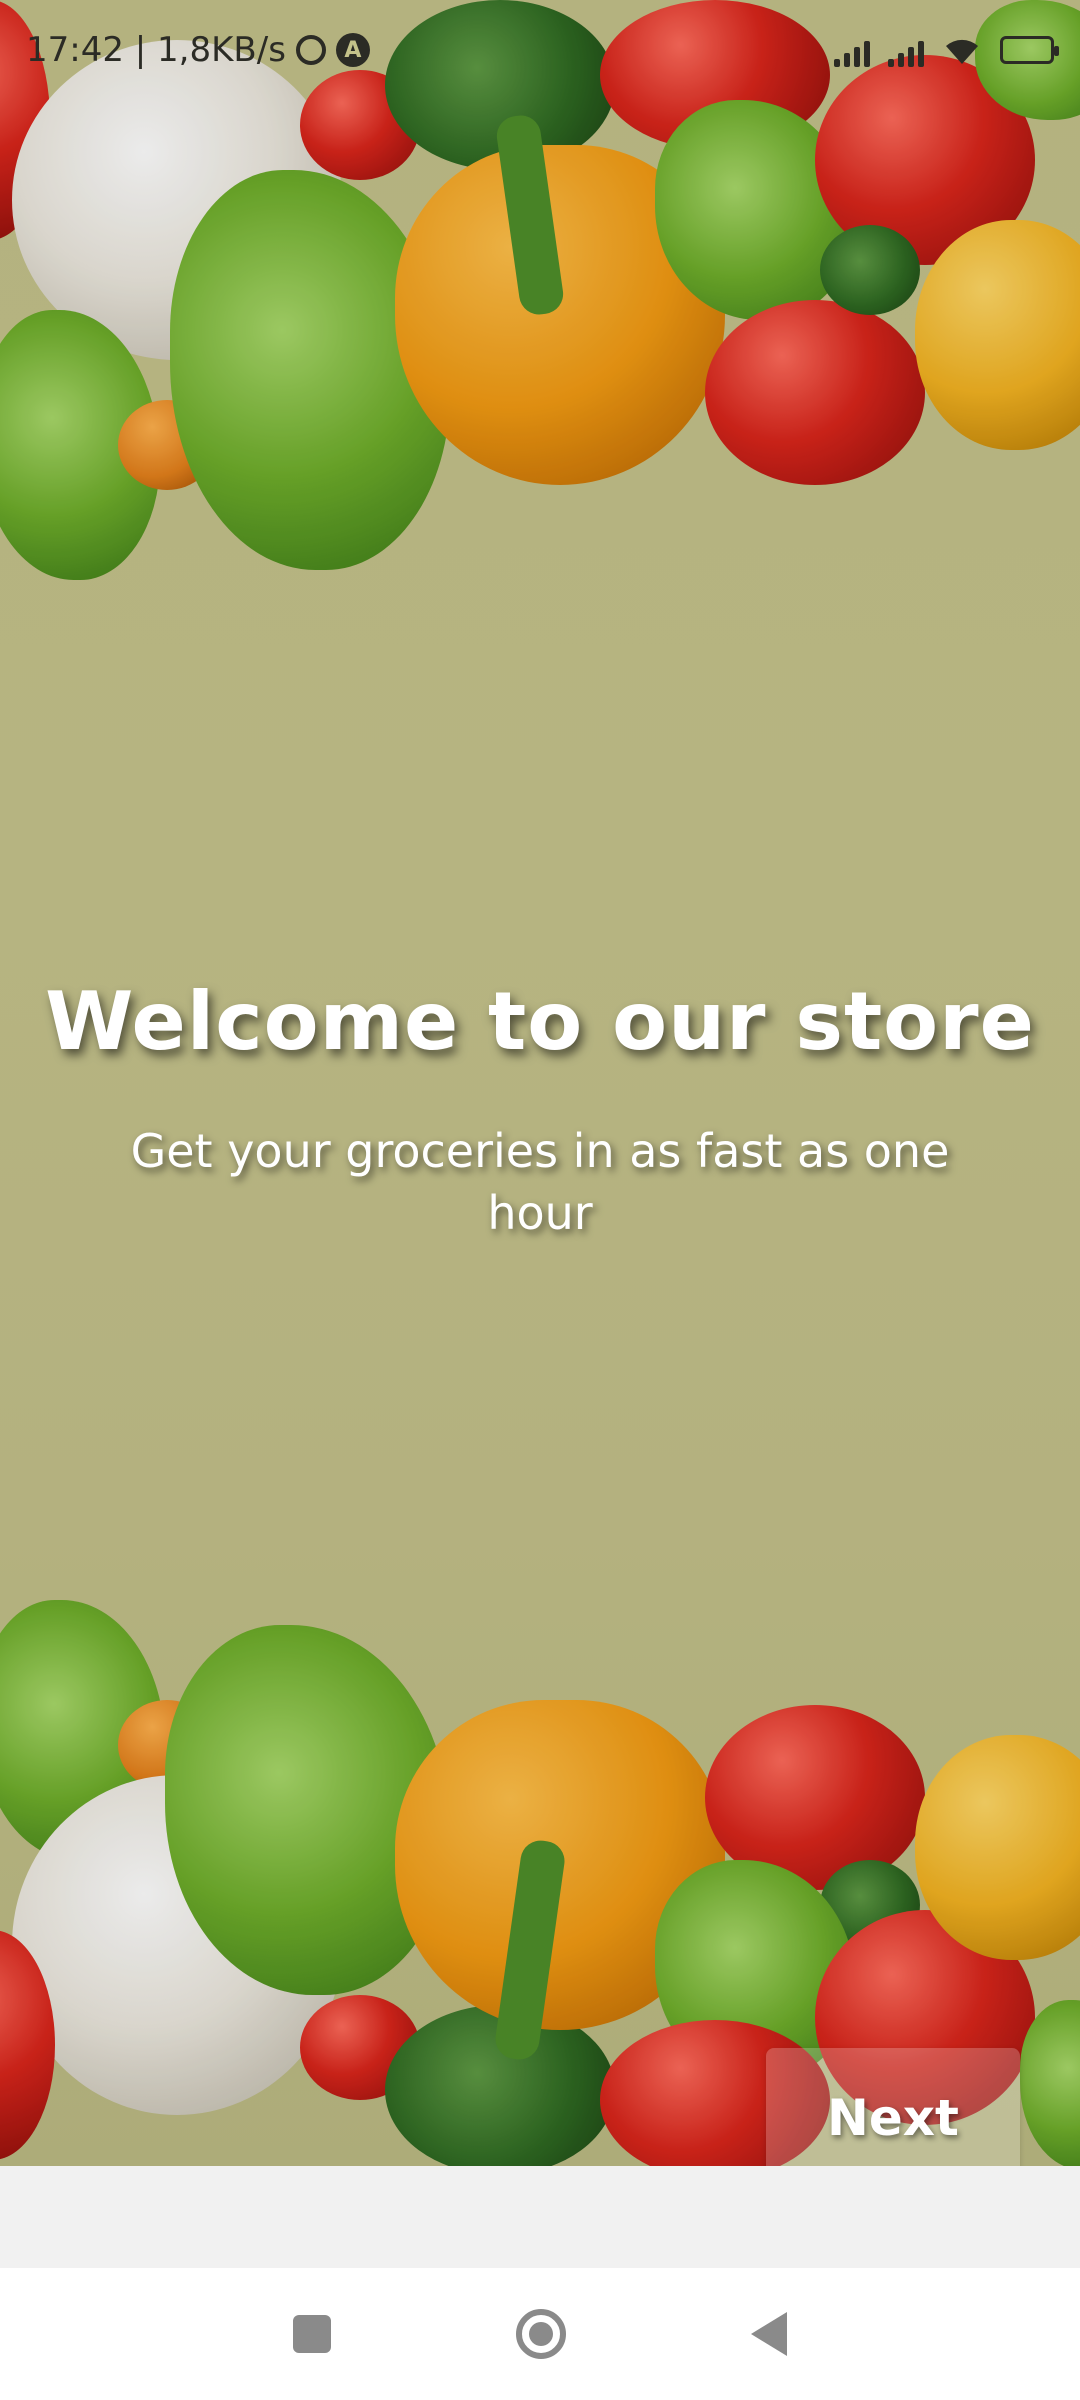 The width and height of the screenshot is (1080, 2400). I want to click on circle-home-icon, so click(540, 2334).